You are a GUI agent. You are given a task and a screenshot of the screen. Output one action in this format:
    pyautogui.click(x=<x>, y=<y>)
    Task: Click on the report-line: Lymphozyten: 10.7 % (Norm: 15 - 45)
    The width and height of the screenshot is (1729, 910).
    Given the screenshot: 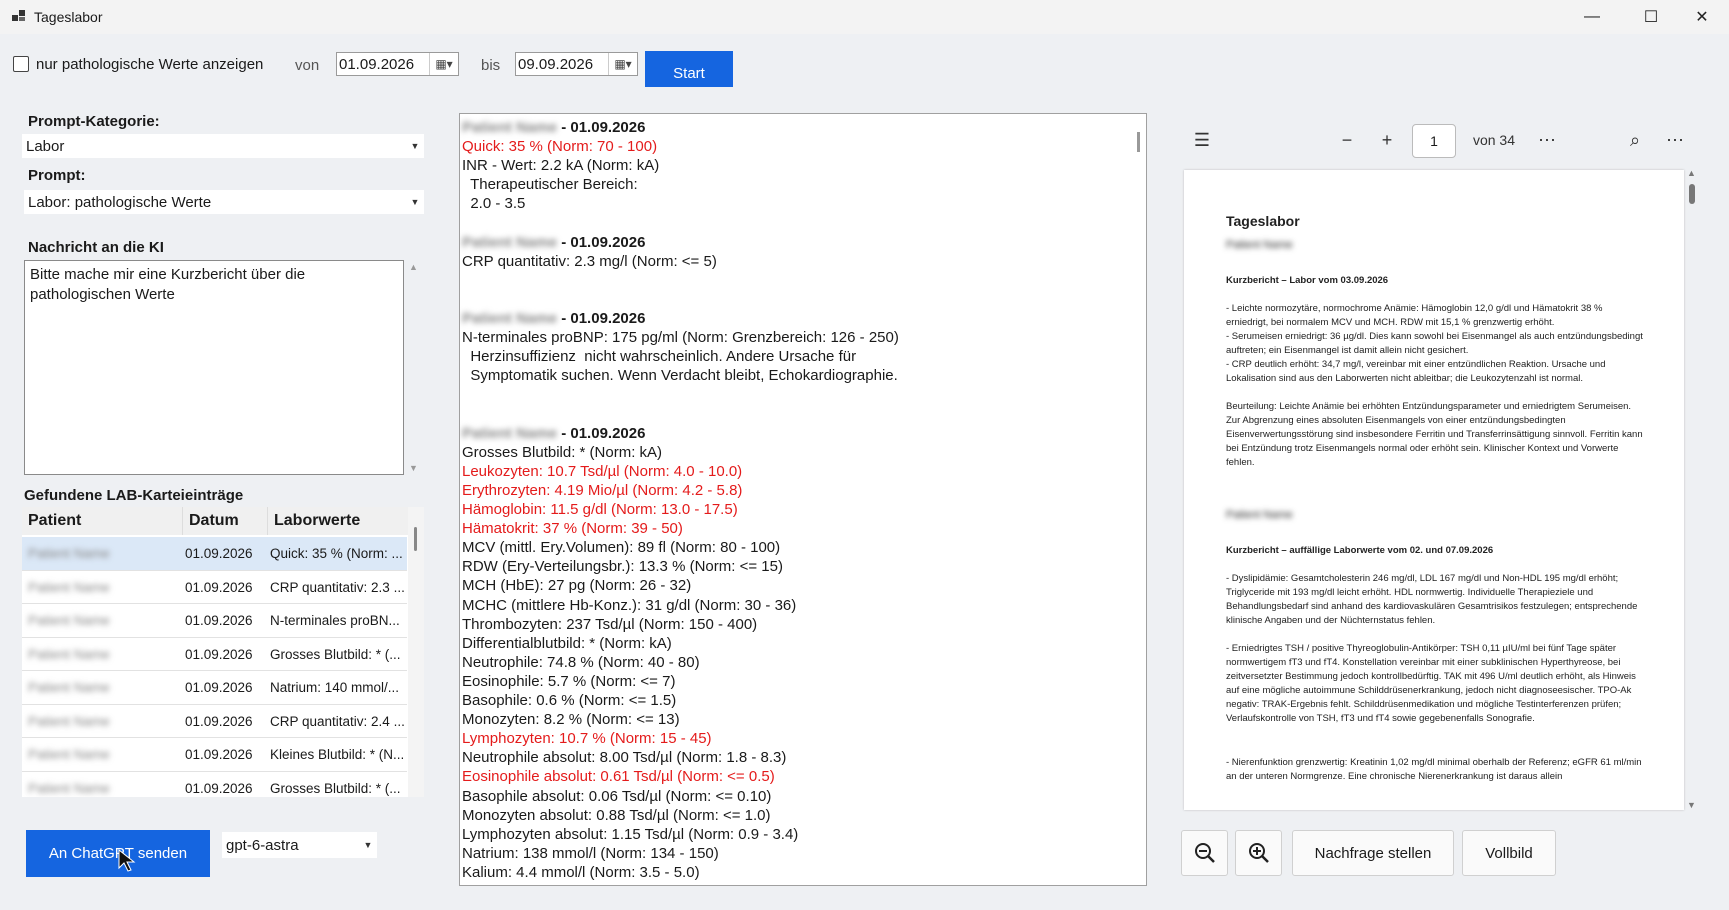 What is the action you would take?
    pyautogui.click(x=587, y=739)
    